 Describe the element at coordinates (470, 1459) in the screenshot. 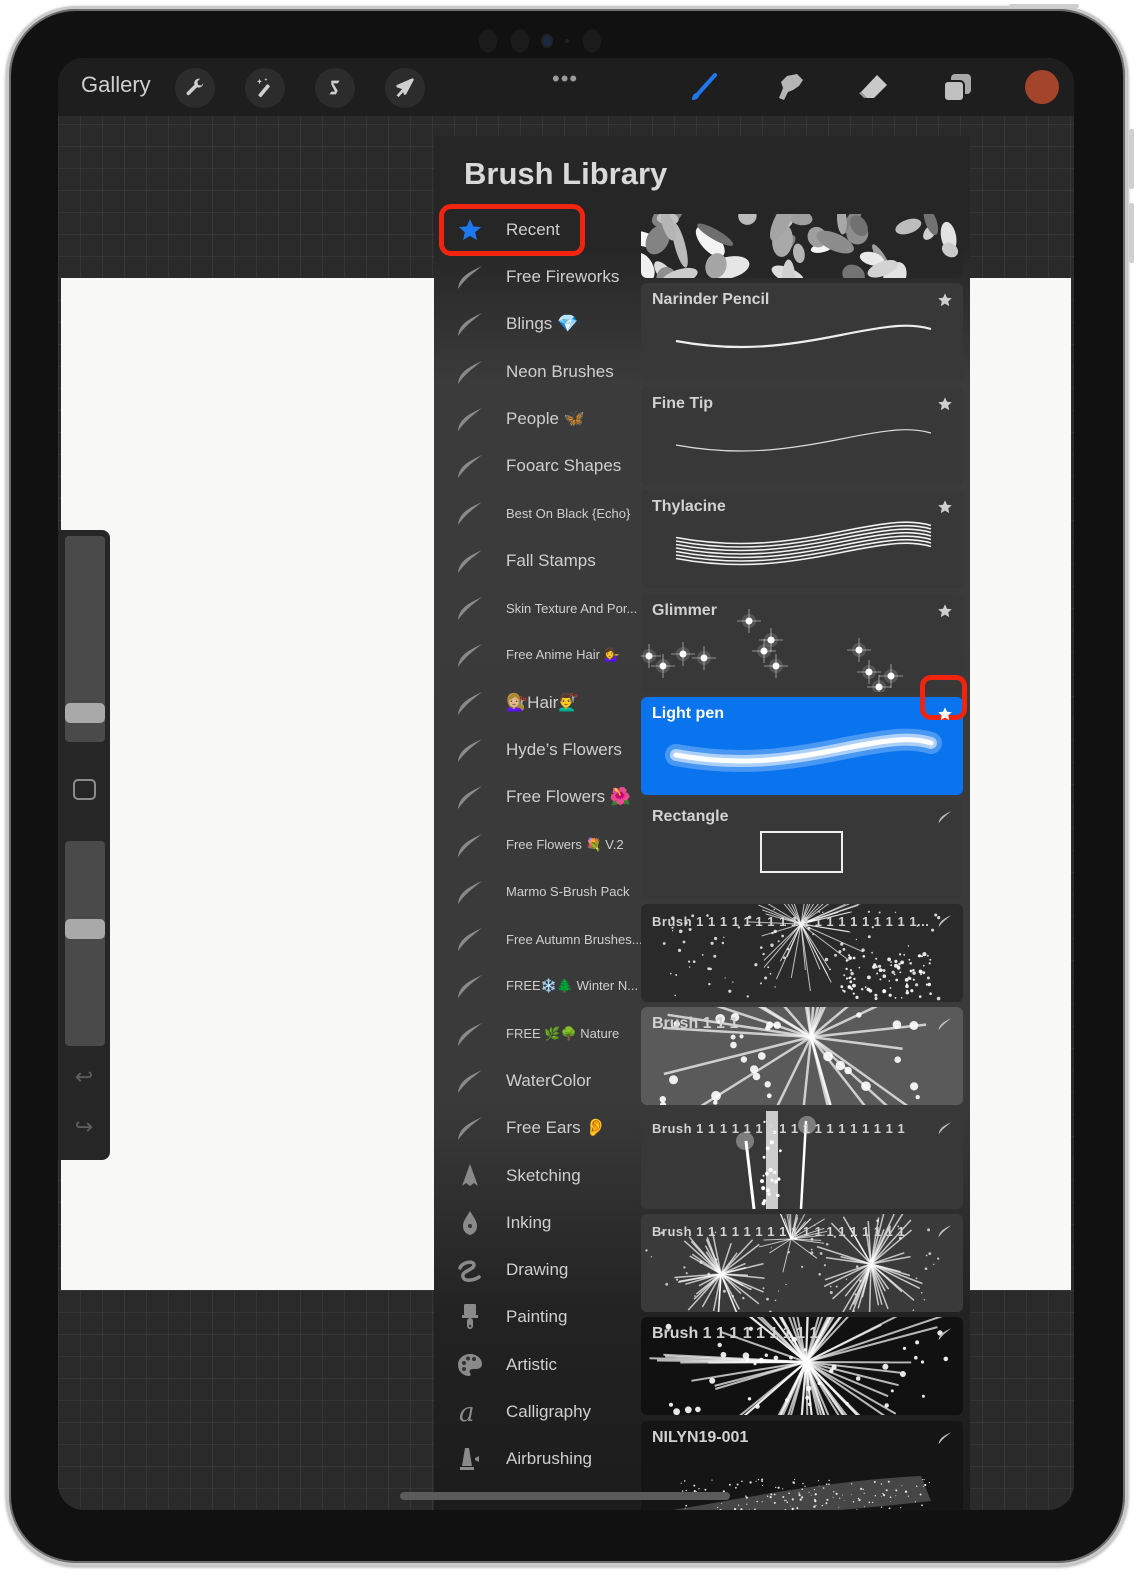

I see `airbrush-icon` at that location.